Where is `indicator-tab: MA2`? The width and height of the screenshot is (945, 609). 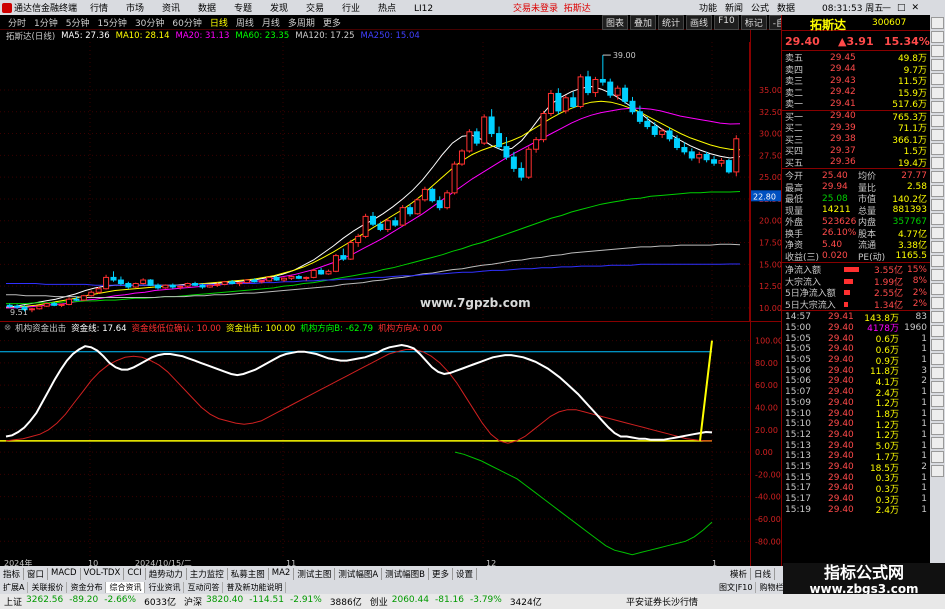 indicator-tab: MA2 is located at coordinates (282, 573).